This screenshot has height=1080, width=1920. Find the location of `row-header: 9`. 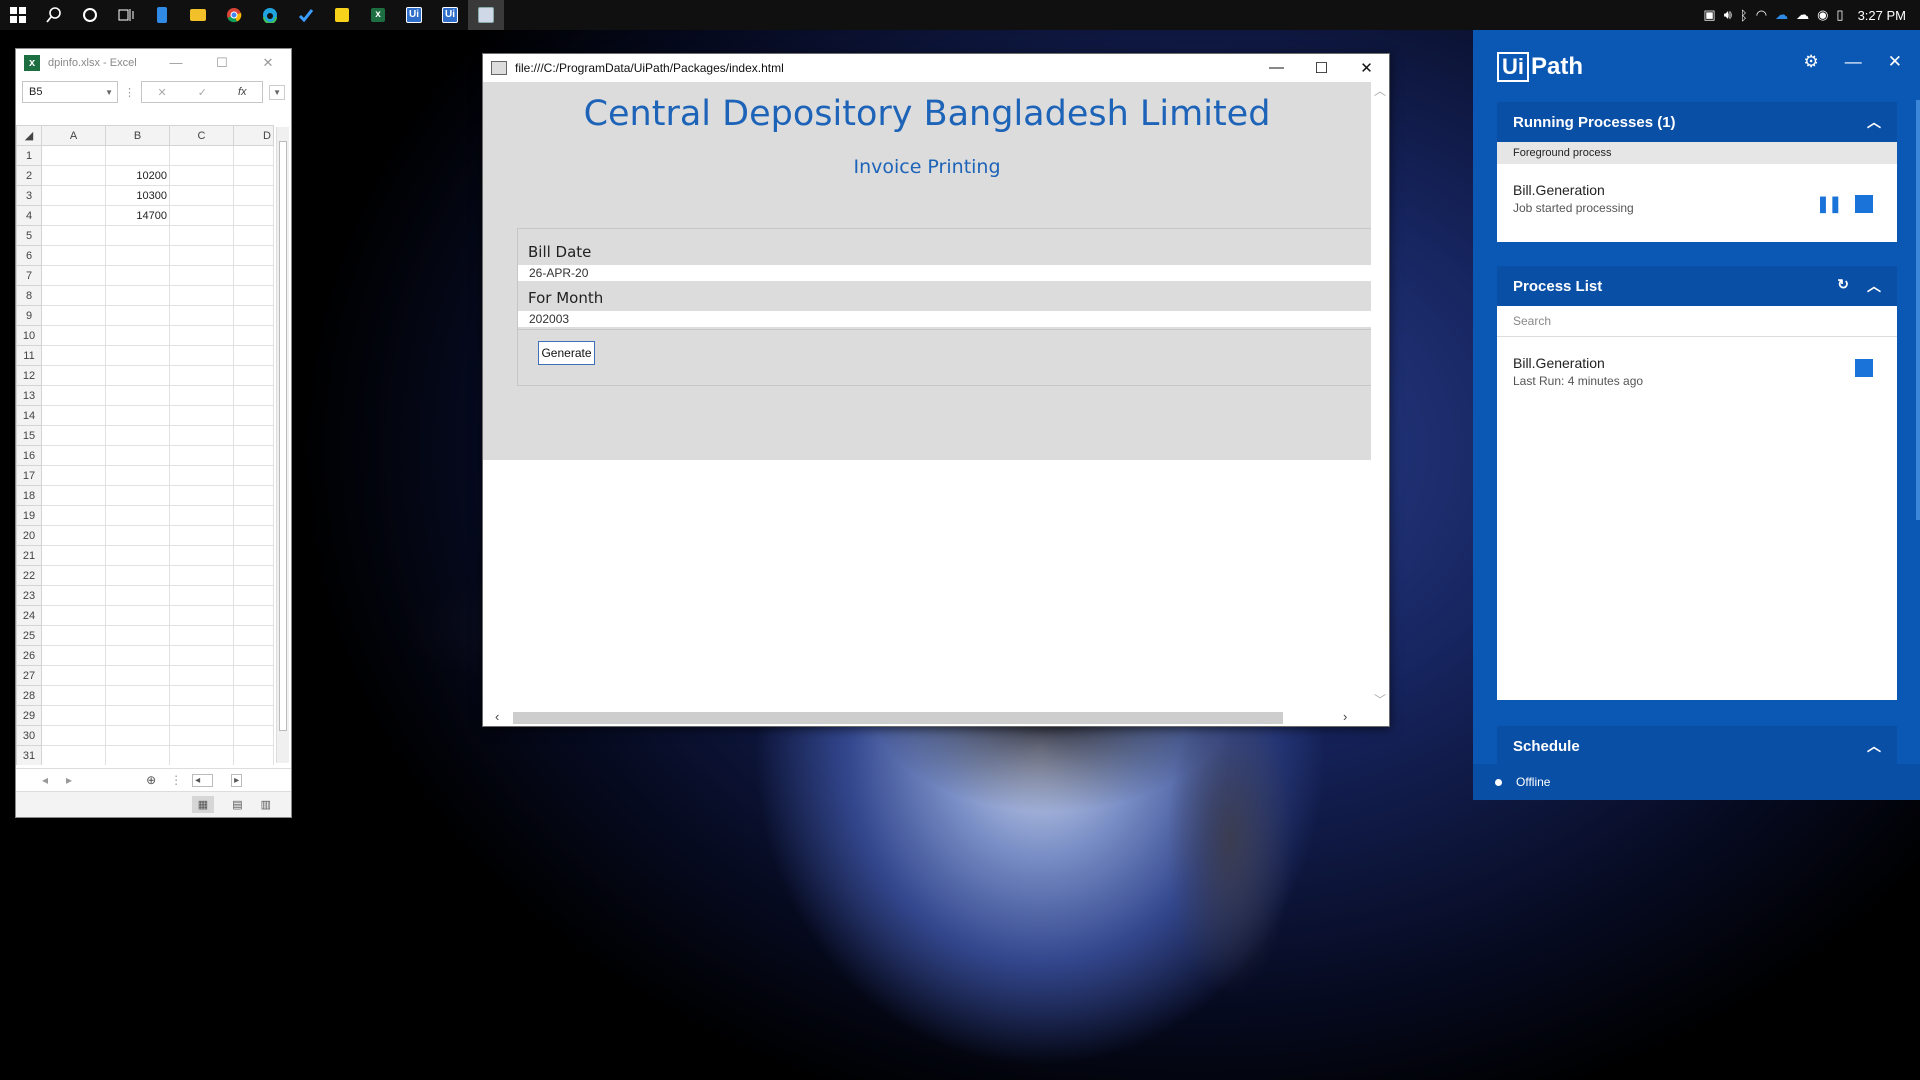

row-header: 9 is located at coordinates (29, 315).